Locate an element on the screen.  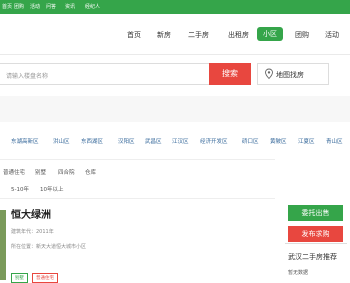
sidebar-divider is located at coordinates (316, 243).